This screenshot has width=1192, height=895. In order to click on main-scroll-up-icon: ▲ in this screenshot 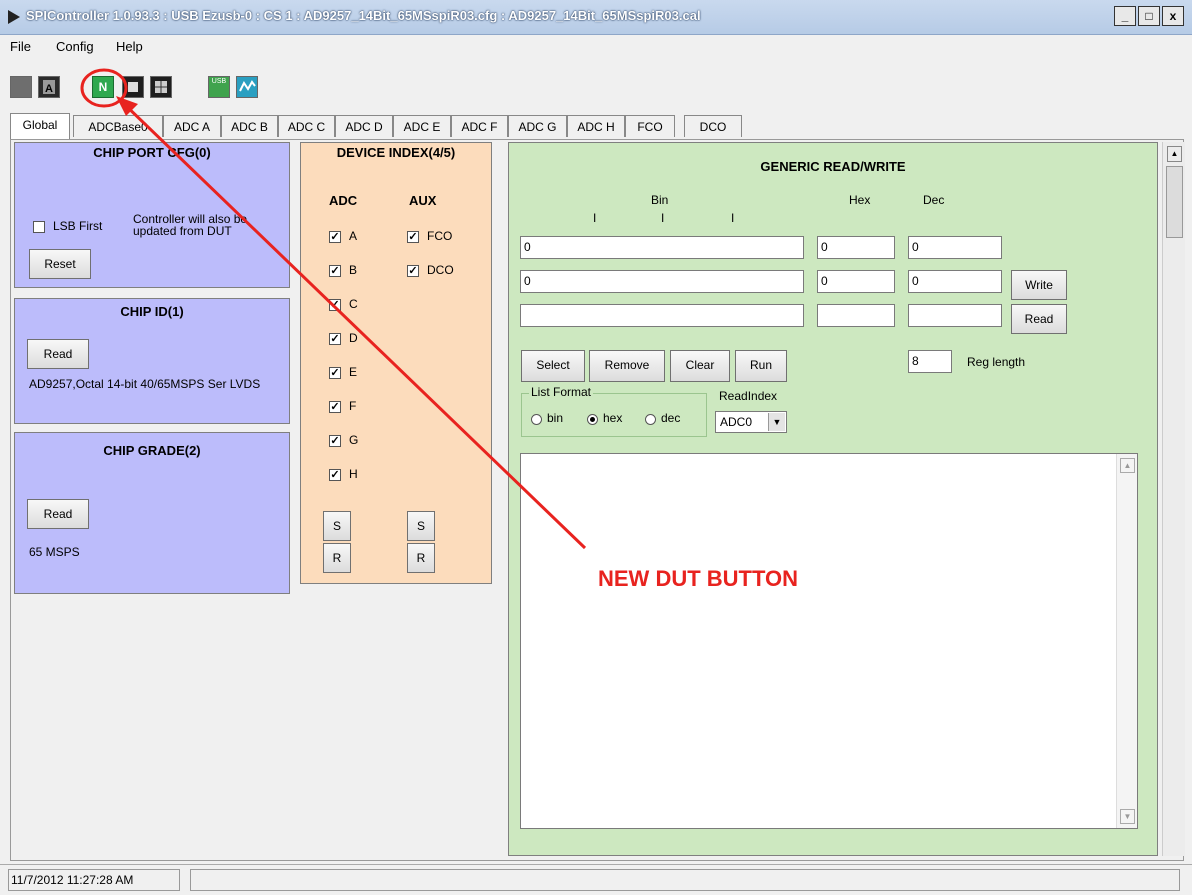, I will do `click(1174, 154)`.